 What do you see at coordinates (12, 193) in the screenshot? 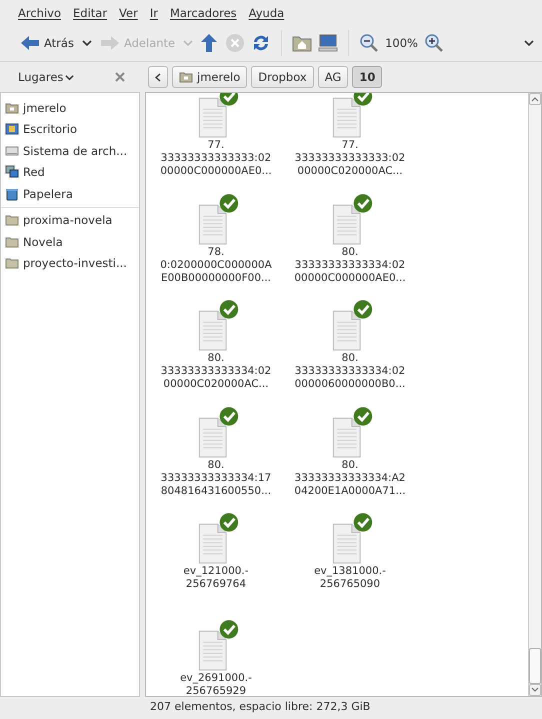
I see `trash-icon` at bounding box center [12, 193].